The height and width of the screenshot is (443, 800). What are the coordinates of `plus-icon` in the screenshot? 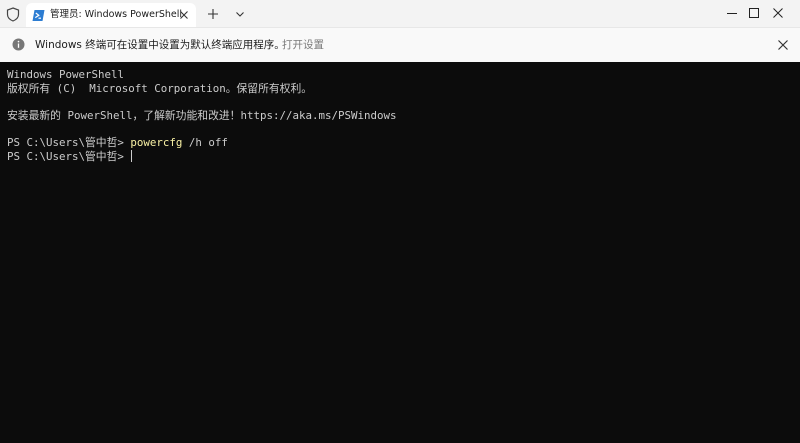 It's located at (213, 14).